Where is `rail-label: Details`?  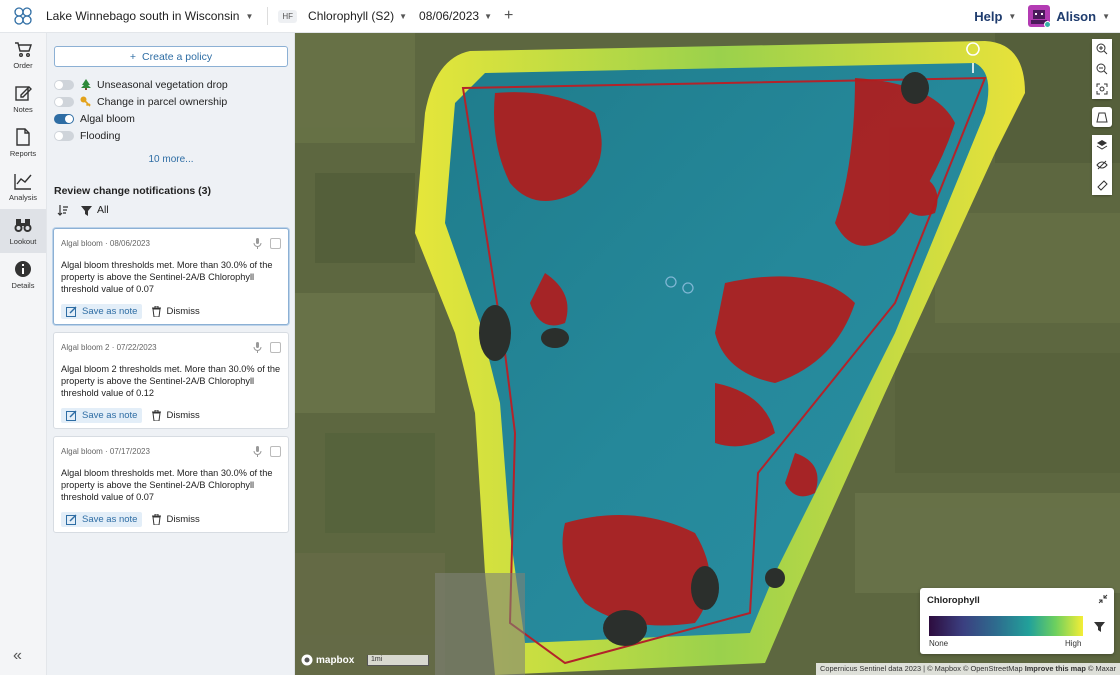
rail-label: Details is located at coordinates (23, 285).